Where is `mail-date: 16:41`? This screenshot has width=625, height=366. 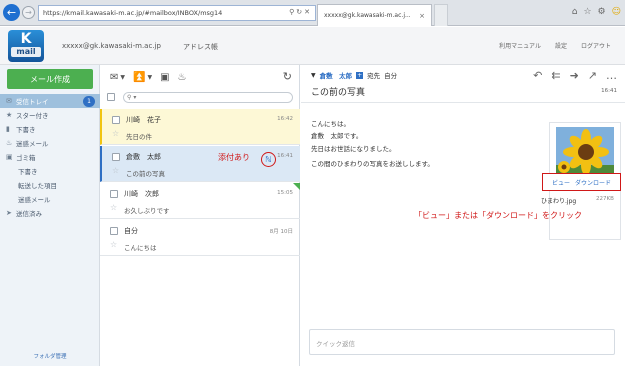 mail-date: 16:41 is located at coordinates (285, 156).